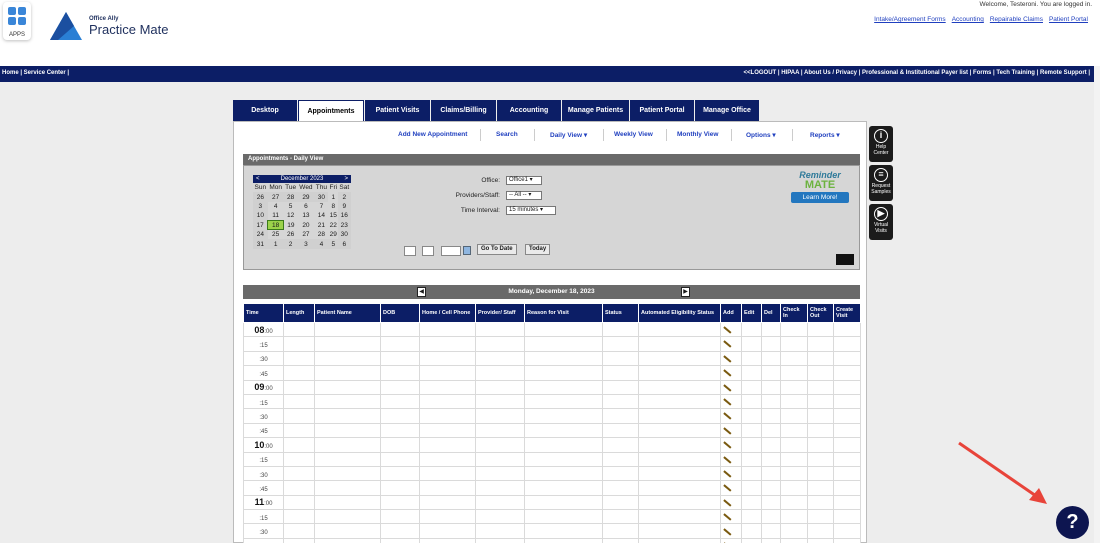 This screenshot has width=1100, height=543. I want to click on link-accounting: Accounting, so click(968, 19).